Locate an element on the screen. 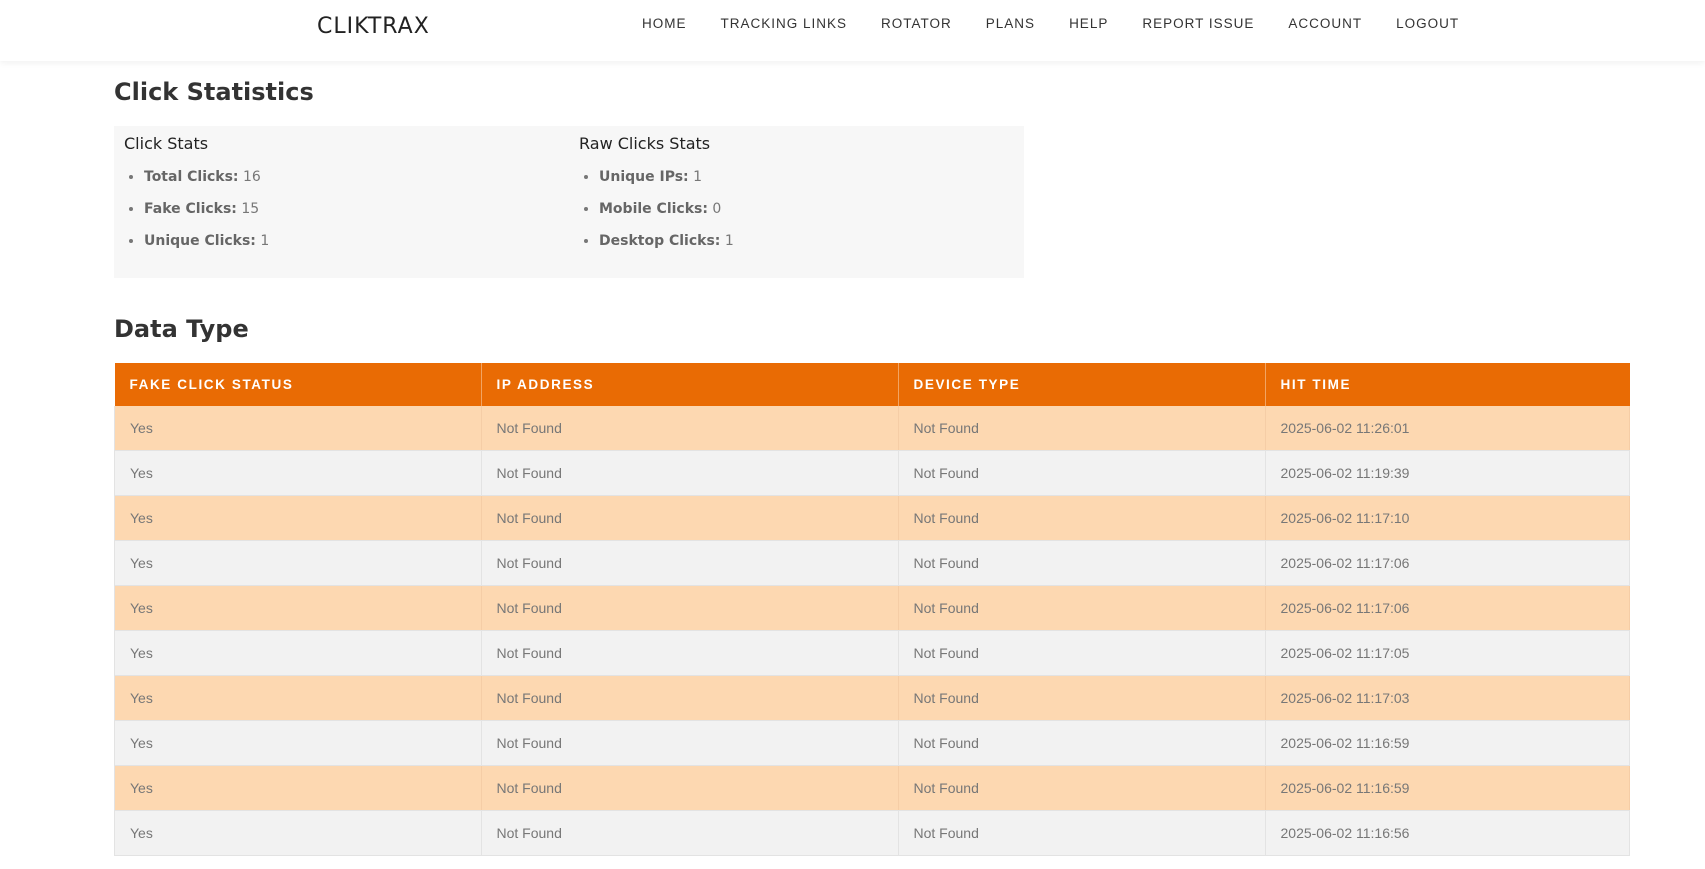 The width and height of the screenshot is (1705, 869). table-row: Yes Not Found Not Found 2025-06-02 11:17:03 is located at coordinates (872, 698).